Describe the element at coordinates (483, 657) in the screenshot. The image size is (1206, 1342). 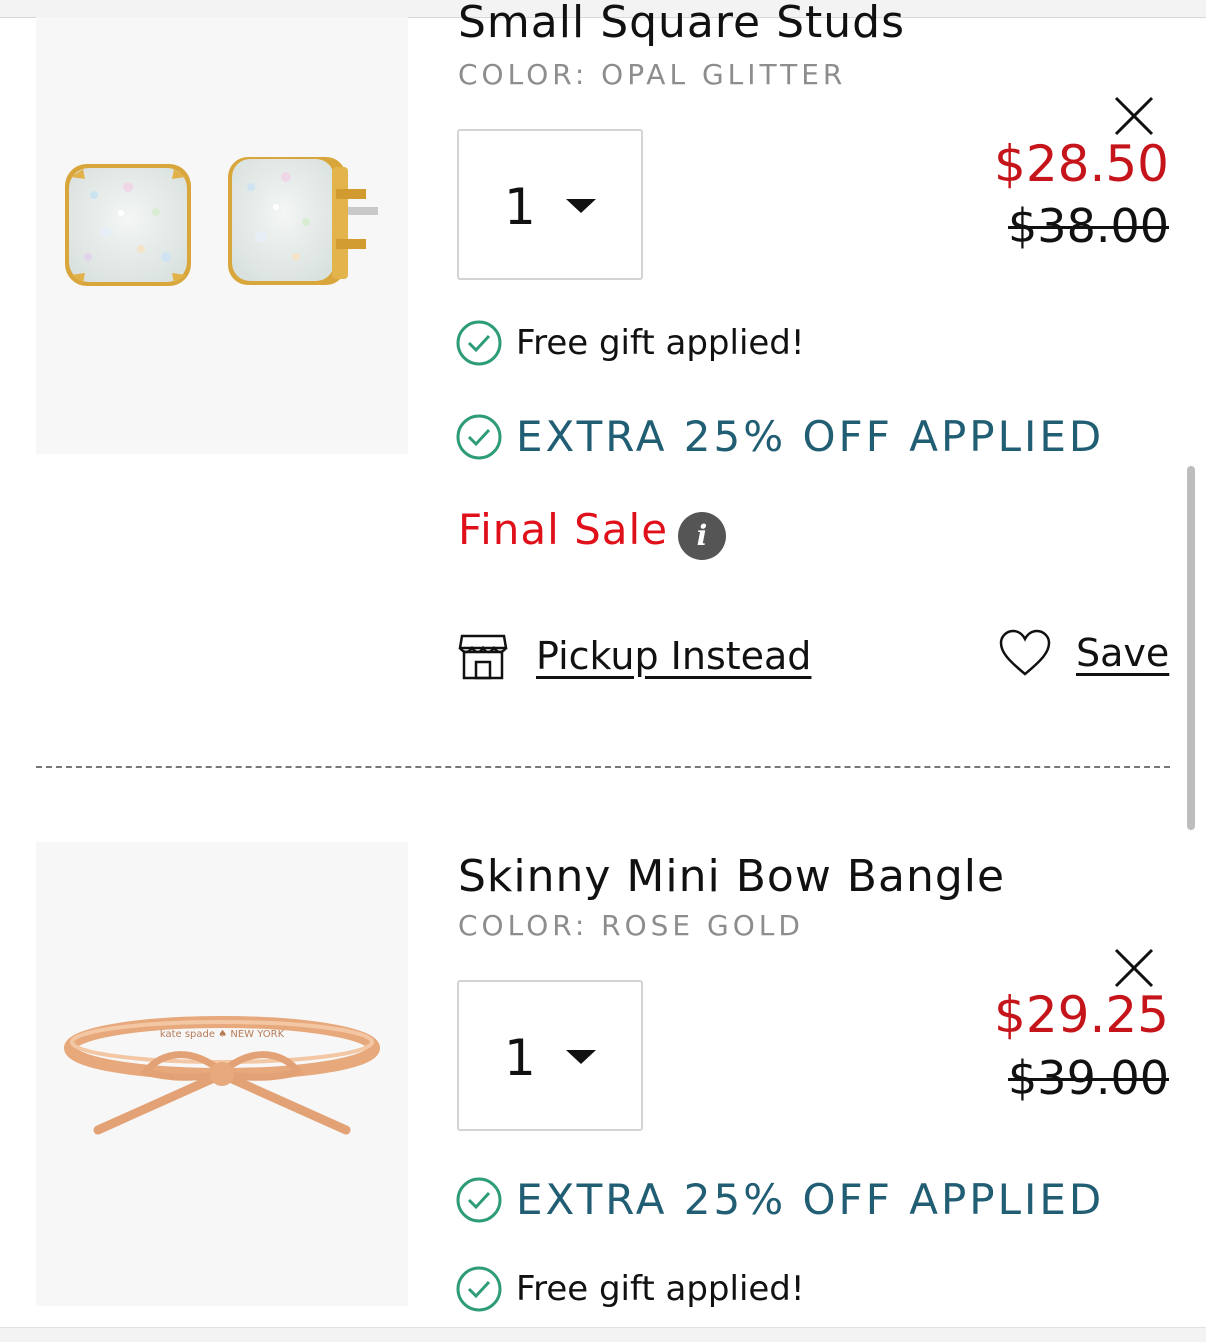
I see `store-icon` at that location.